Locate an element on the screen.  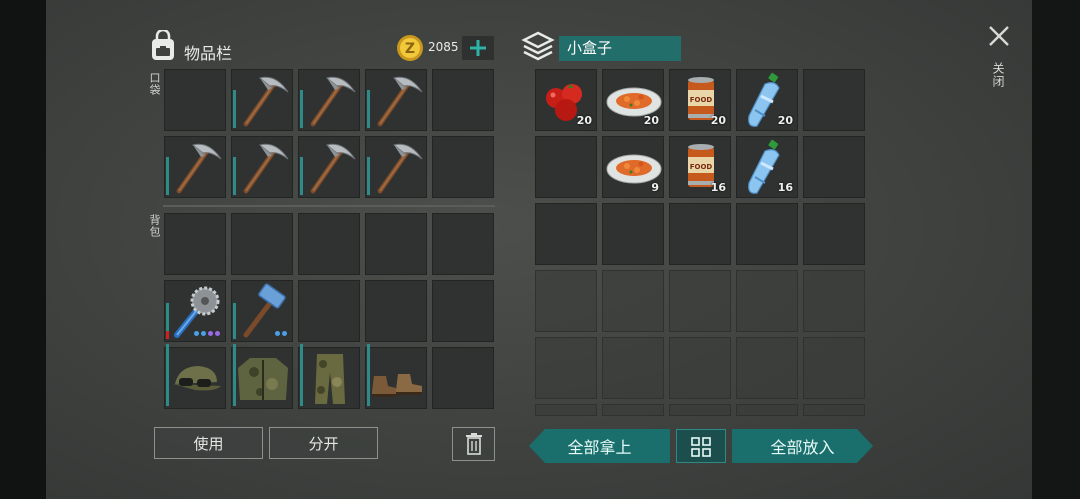
sort-button is located at coordinates (701, 446).